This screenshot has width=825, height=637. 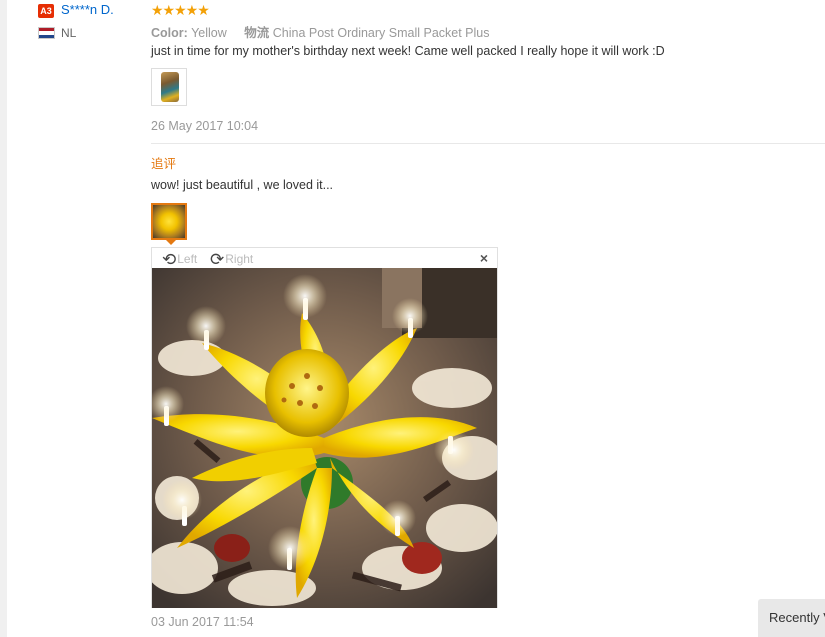 I want to click on reviewer-name: S****n D., so click(x=87, y=9).